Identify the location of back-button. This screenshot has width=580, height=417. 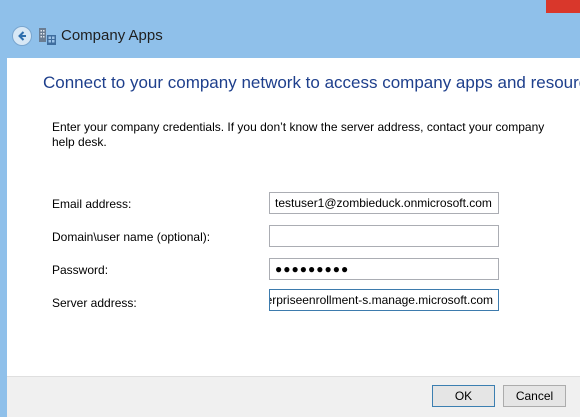
(22, 36).